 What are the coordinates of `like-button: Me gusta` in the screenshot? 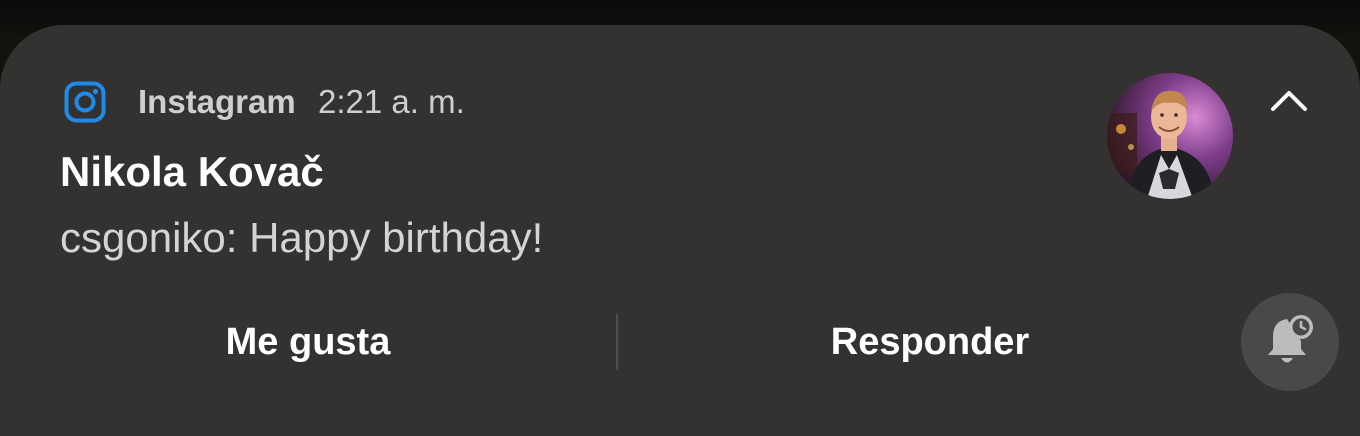 It's located at (308, 342).